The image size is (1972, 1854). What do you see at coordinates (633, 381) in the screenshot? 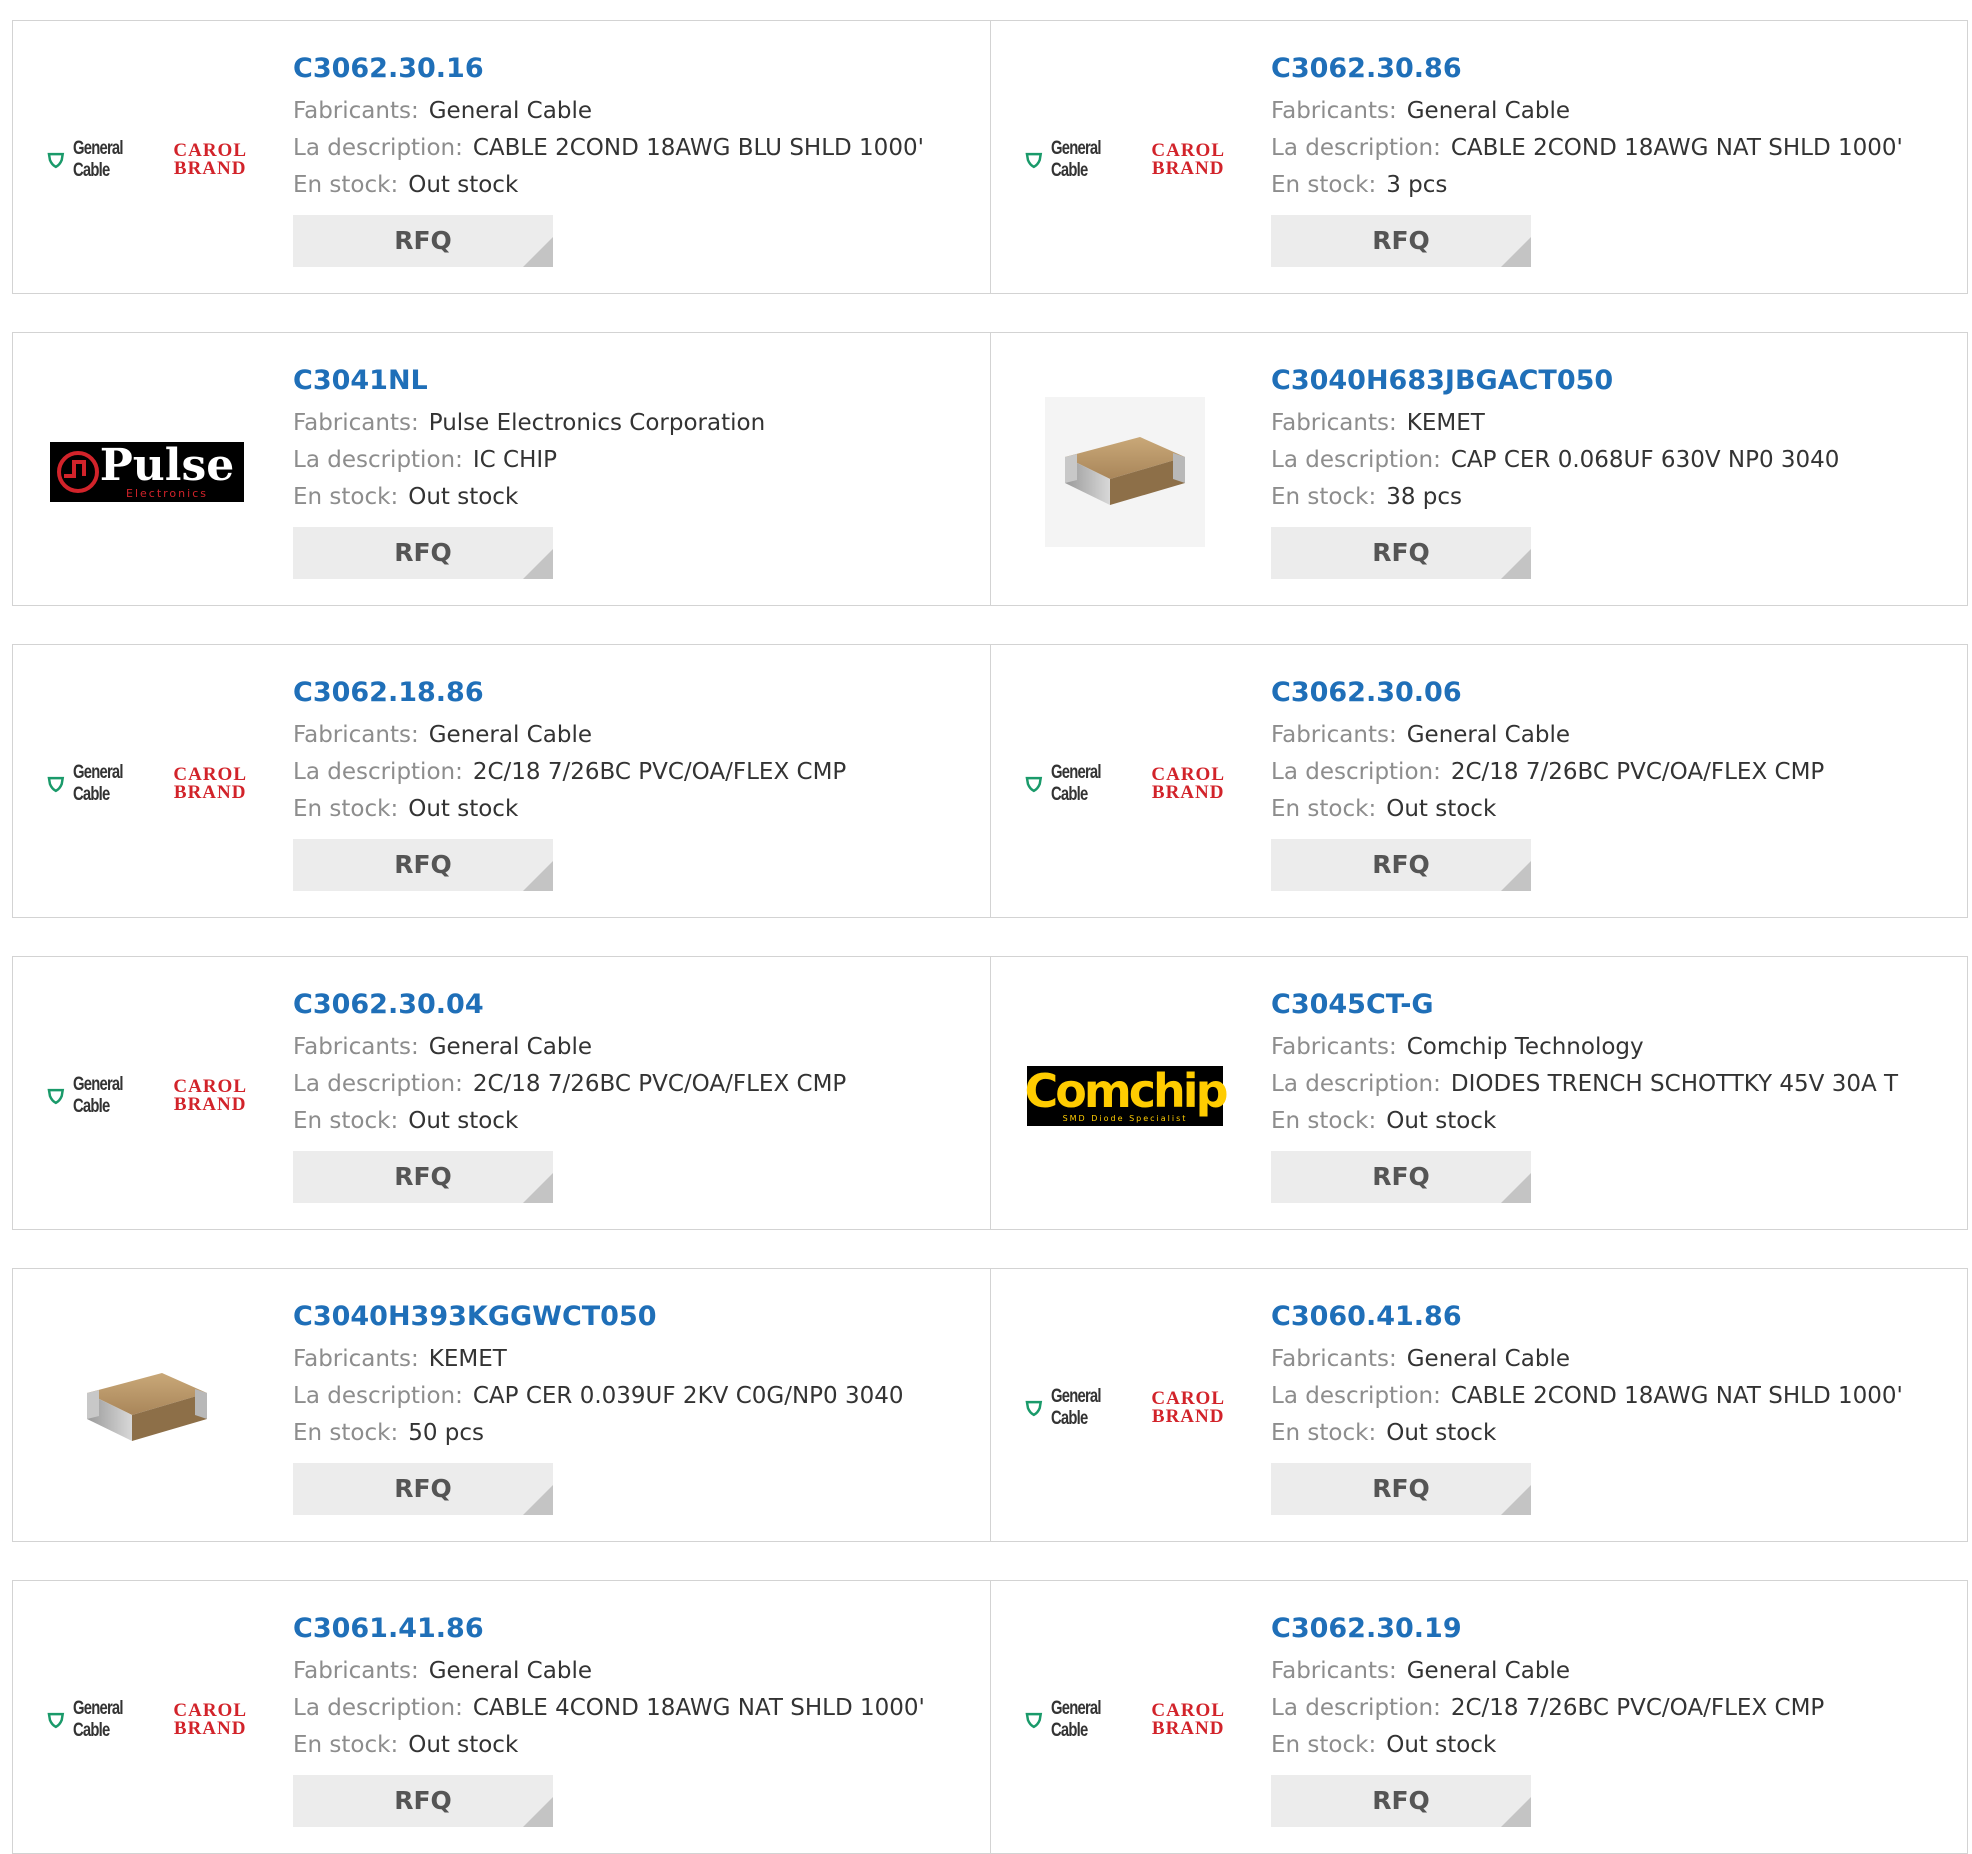
I see `part-number-link: C3041NL` at bounding box center [633, 381].